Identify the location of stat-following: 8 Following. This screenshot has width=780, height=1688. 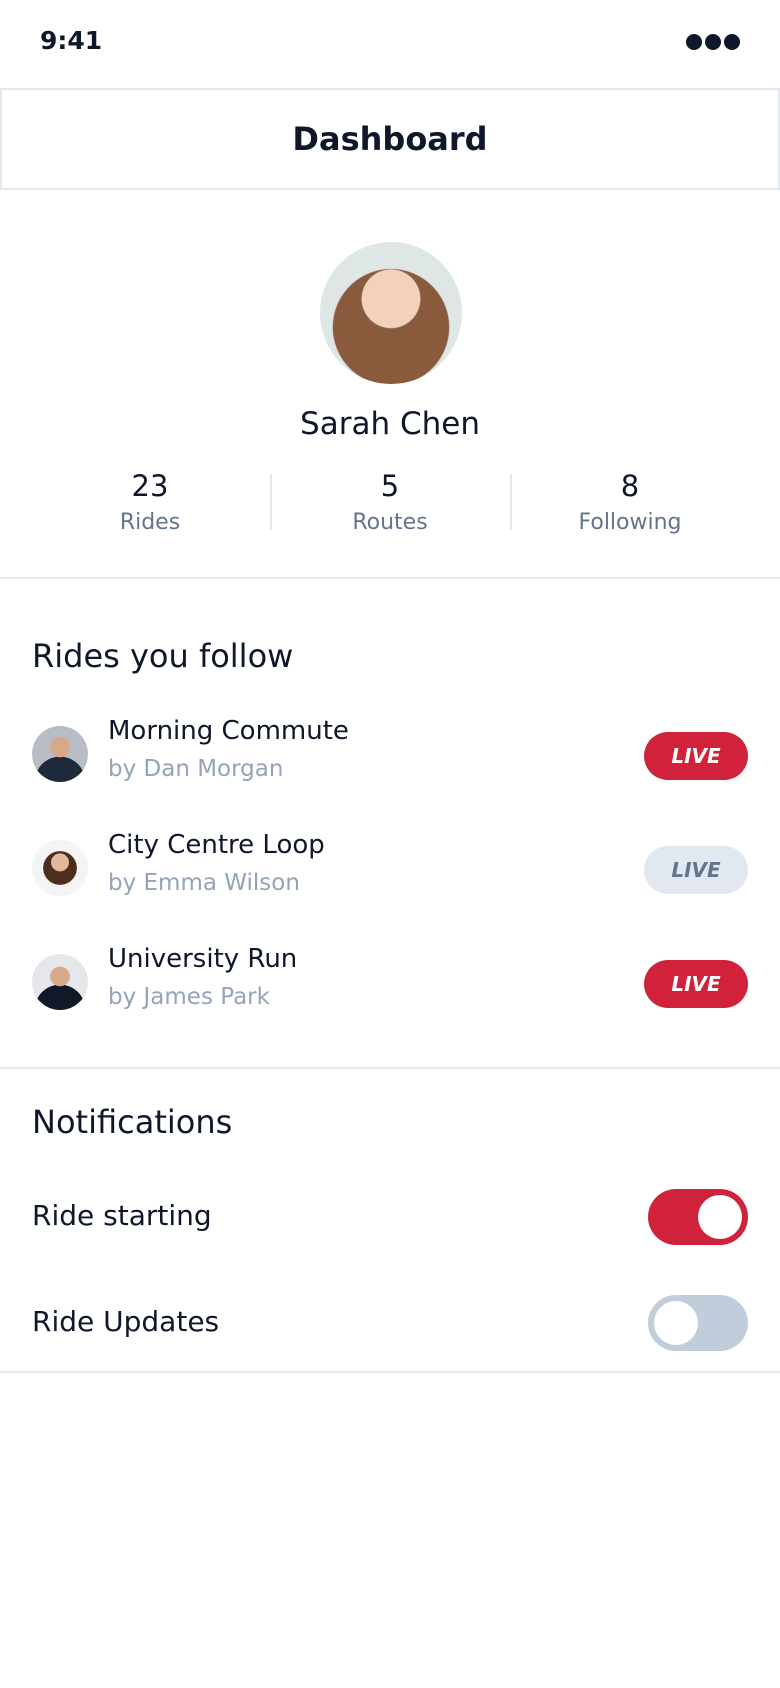
(630, 501).